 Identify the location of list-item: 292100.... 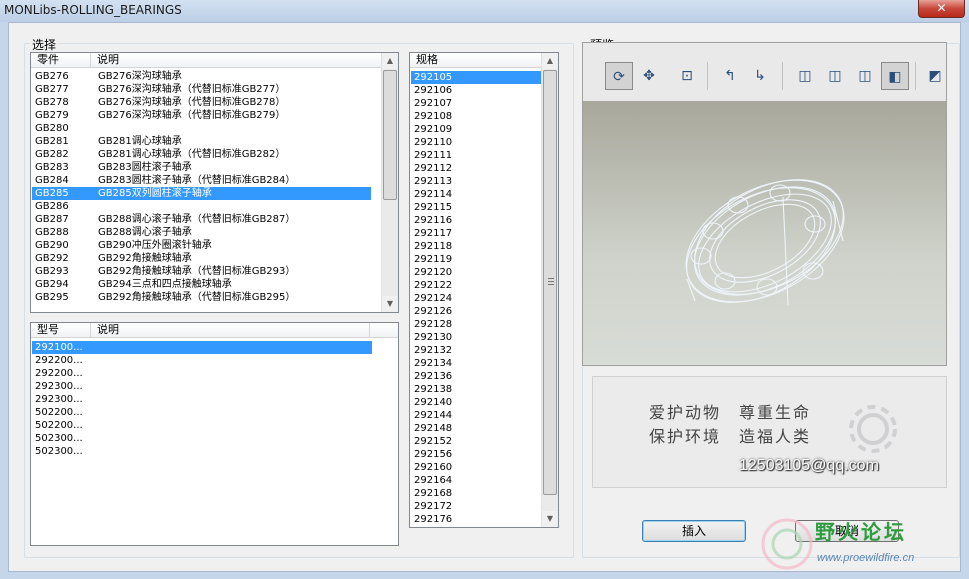
(202, 347).